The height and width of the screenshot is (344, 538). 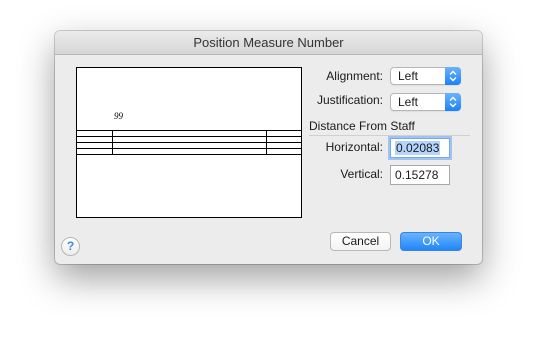 What do you see at coordinates (408, 76) in the screenshot?
I see `alignment-value: Left` at bounding box center [408, 76].